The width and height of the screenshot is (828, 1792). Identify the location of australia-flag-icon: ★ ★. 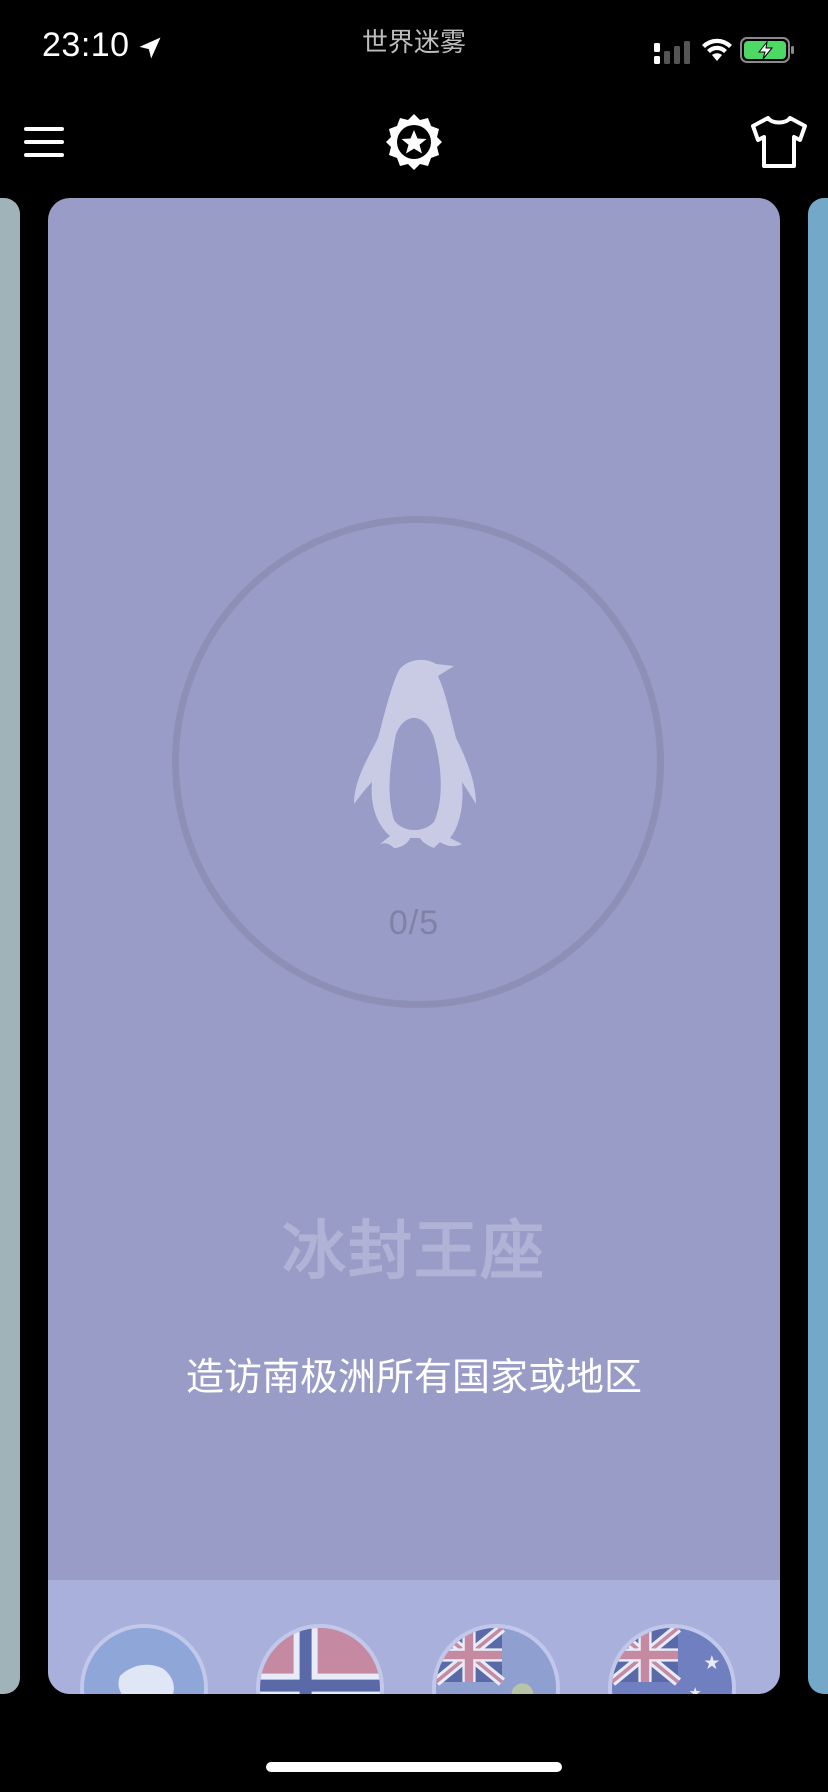
(672, 1659).